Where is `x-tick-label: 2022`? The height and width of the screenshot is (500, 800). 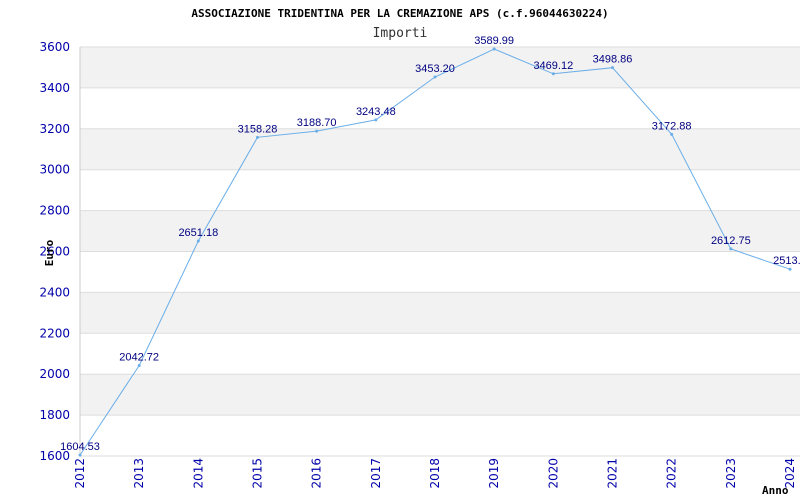 x-tick-label: 2022 is located at coordinates (672, 473).